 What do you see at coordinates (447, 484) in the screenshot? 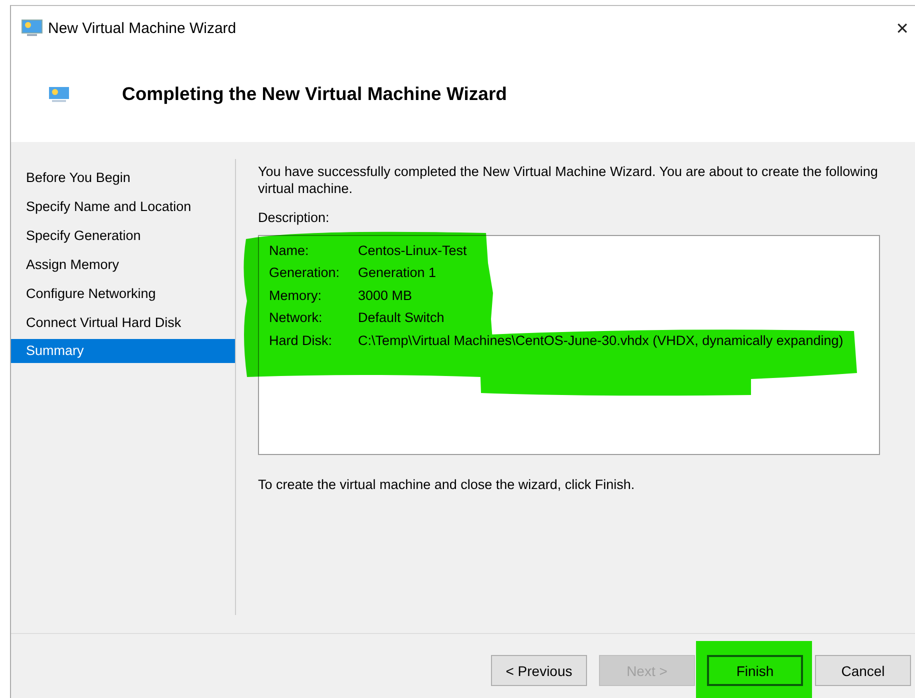
I see `finish-hint: To create the virtual machine and close the wizard, click Finish.` at bounding box center [447, 484].